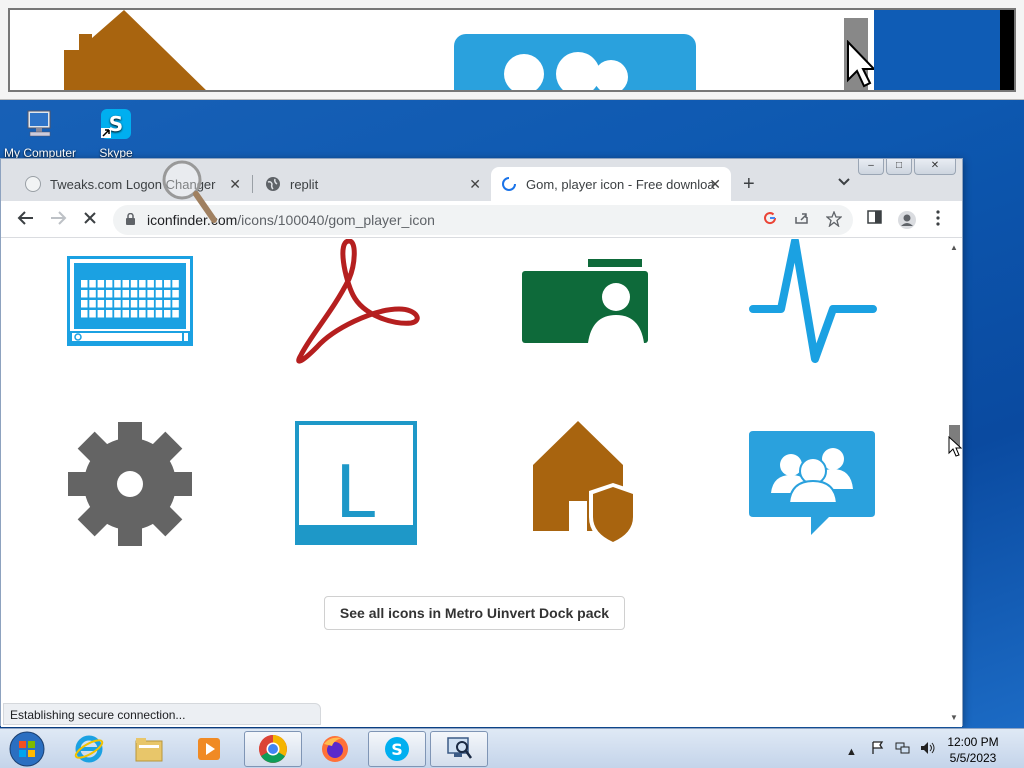 This screenshot has height=768, width=1024. I want to click on kebab-menu-icon, so click(938, 218).